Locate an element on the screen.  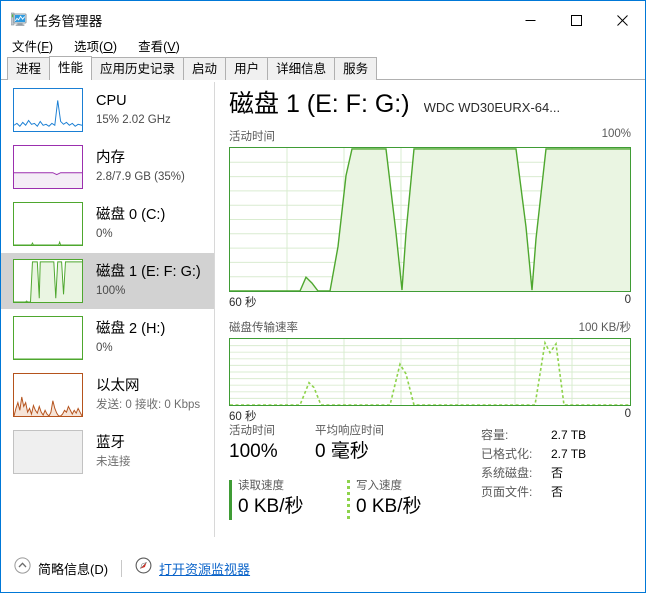
transfer-chart-footer: 60 秒 0 is located at coordinates (430, 416).